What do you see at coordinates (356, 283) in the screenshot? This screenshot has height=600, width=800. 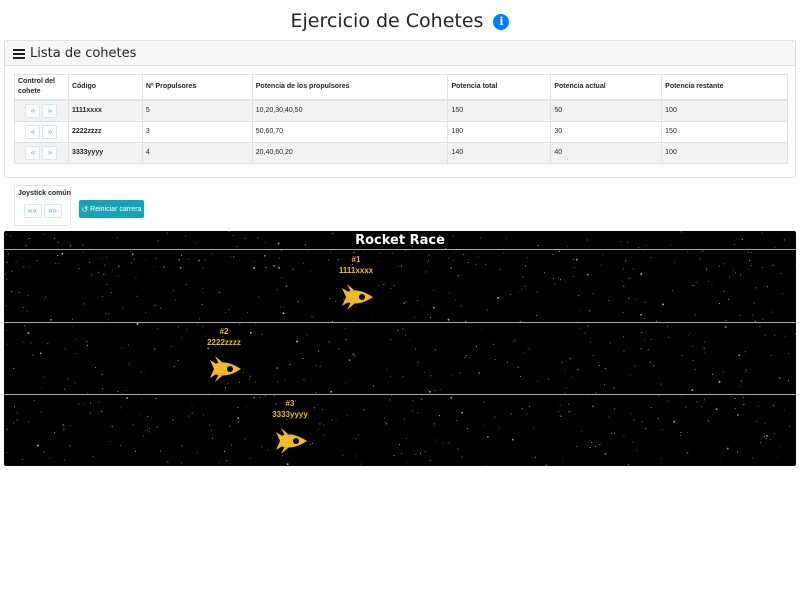 I see `rocket-1: #1 1111xxxx` at bounding box center [356, 283].